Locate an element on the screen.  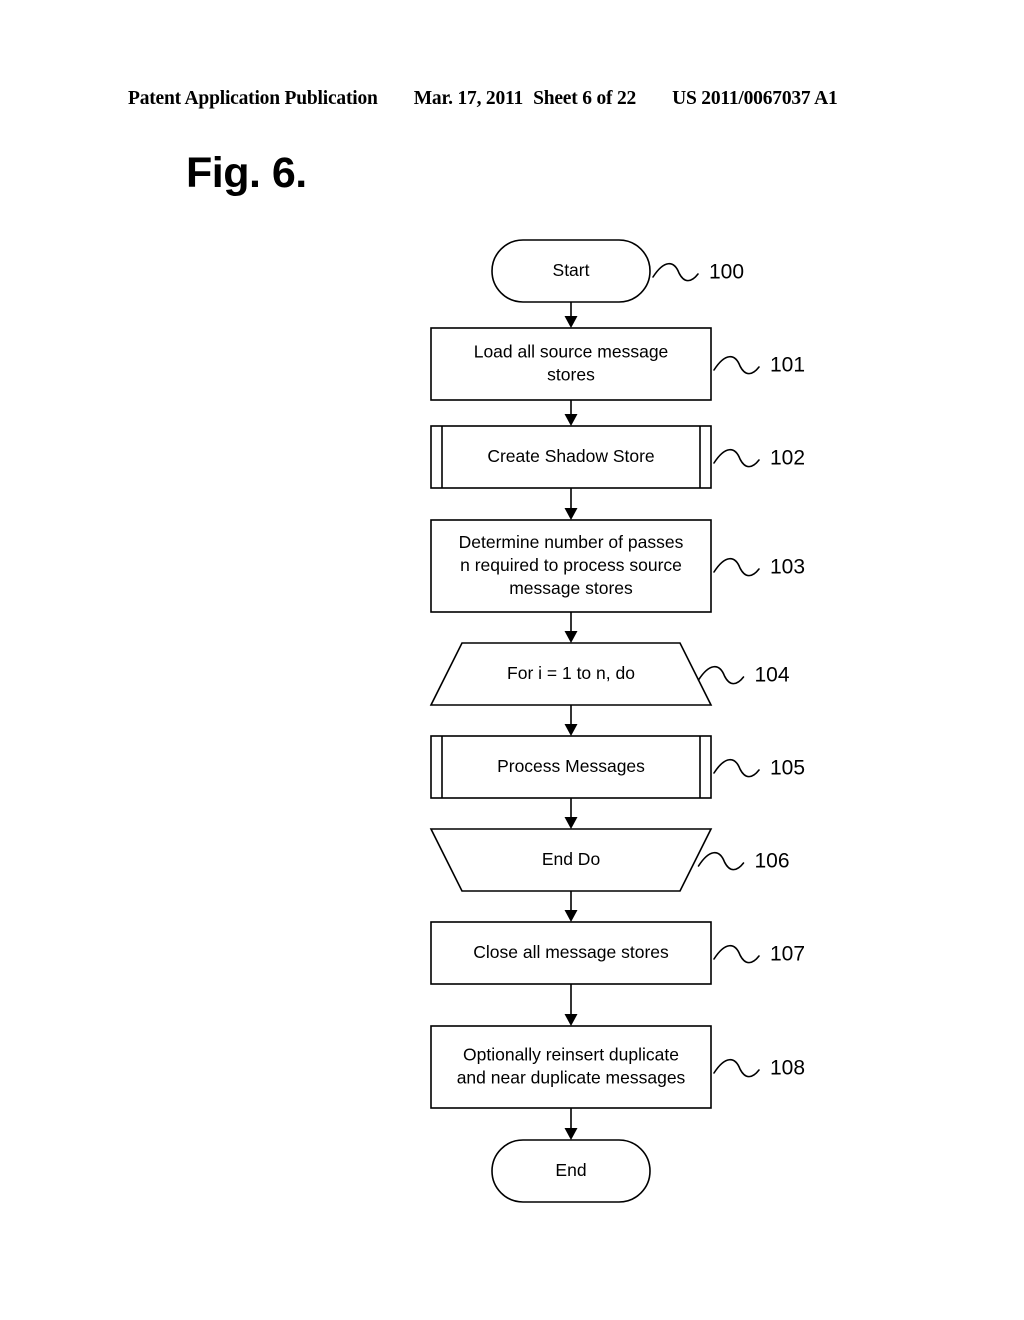
flow-node-n100: Start is located at coordinates (571, 271).